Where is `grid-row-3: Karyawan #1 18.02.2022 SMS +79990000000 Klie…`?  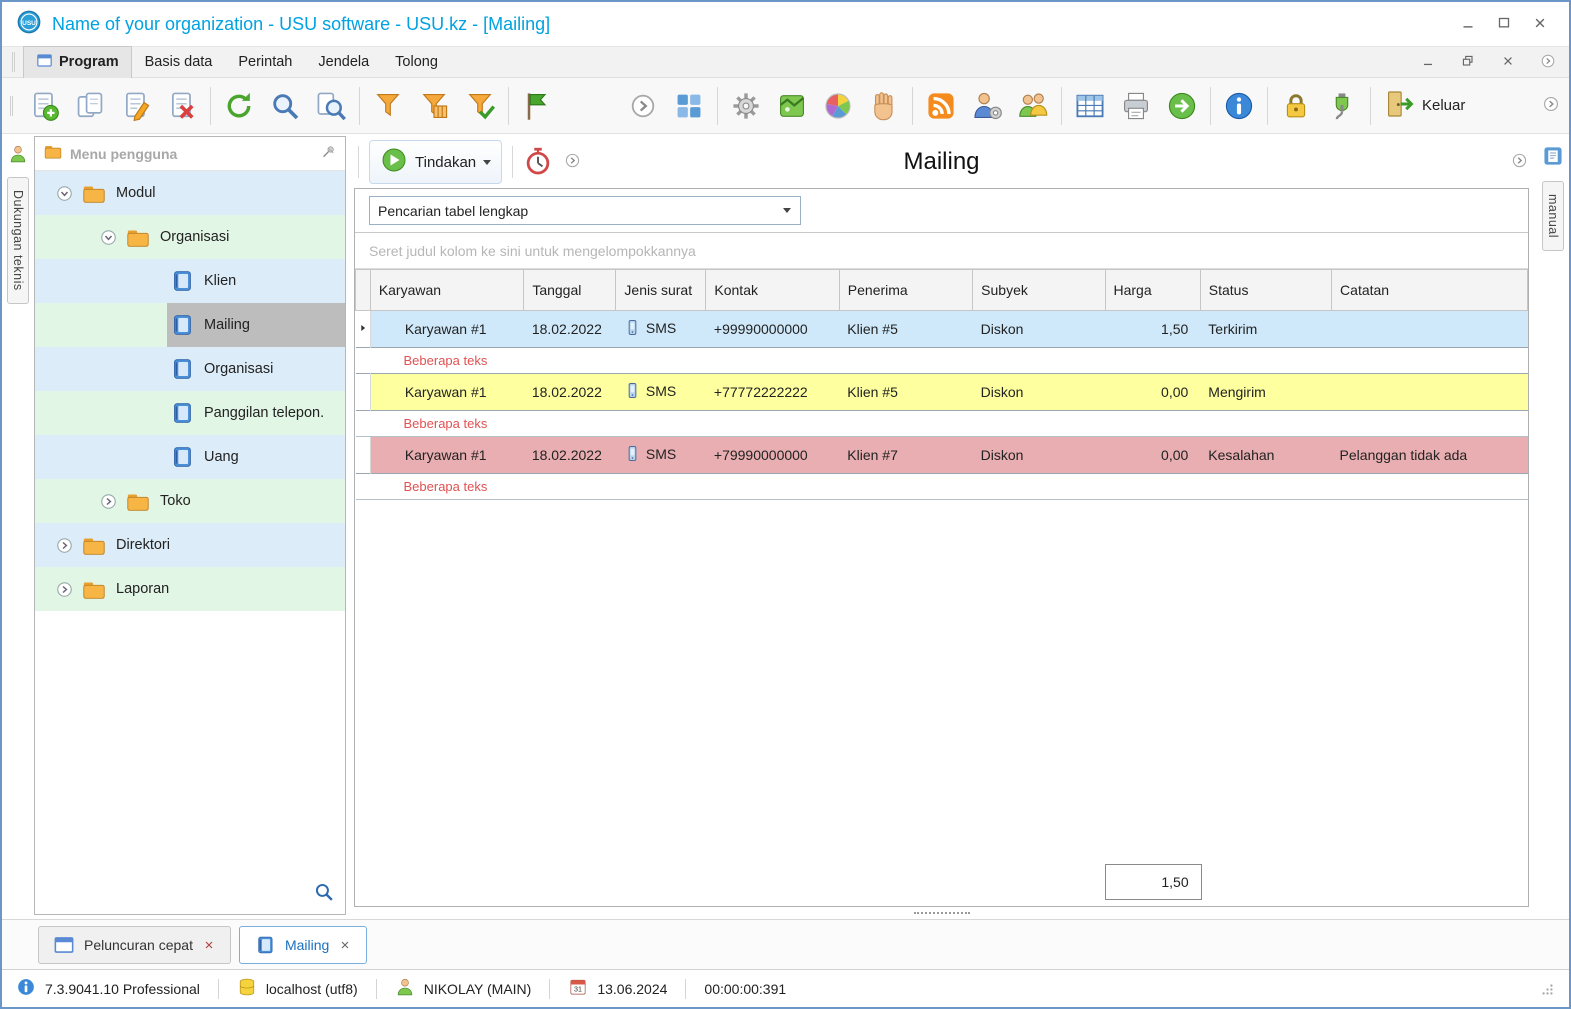 grid-row-3: Karyawan #1 18.02.2022 SMS +79990000000 Klie… is located at coordinates (941, 455).